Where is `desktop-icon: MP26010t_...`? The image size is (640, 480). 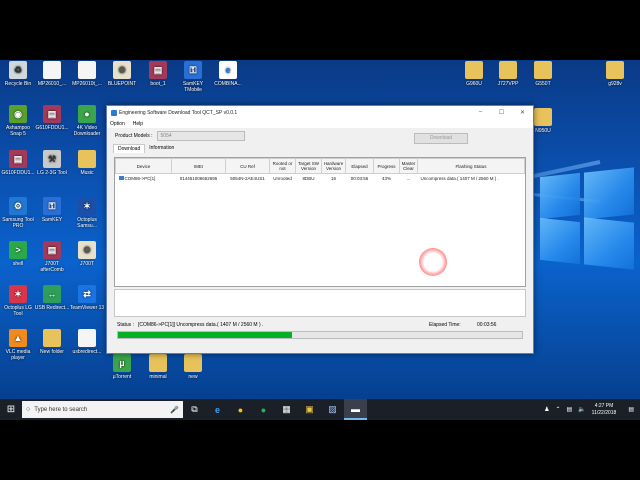
desktop-icon: MP26010t_... is located at coordinates (87, 74).